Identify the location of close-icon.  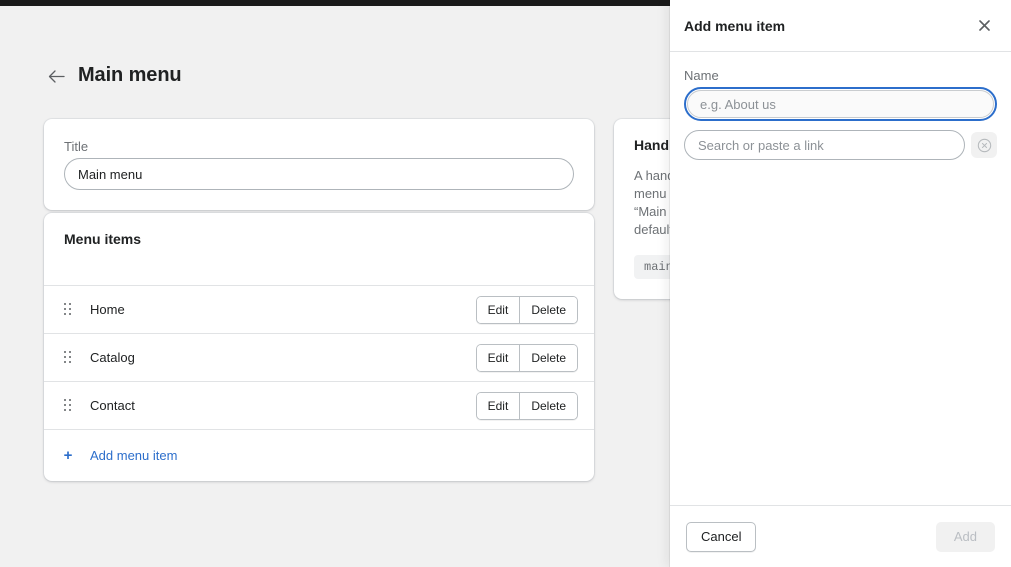
(984, 26).